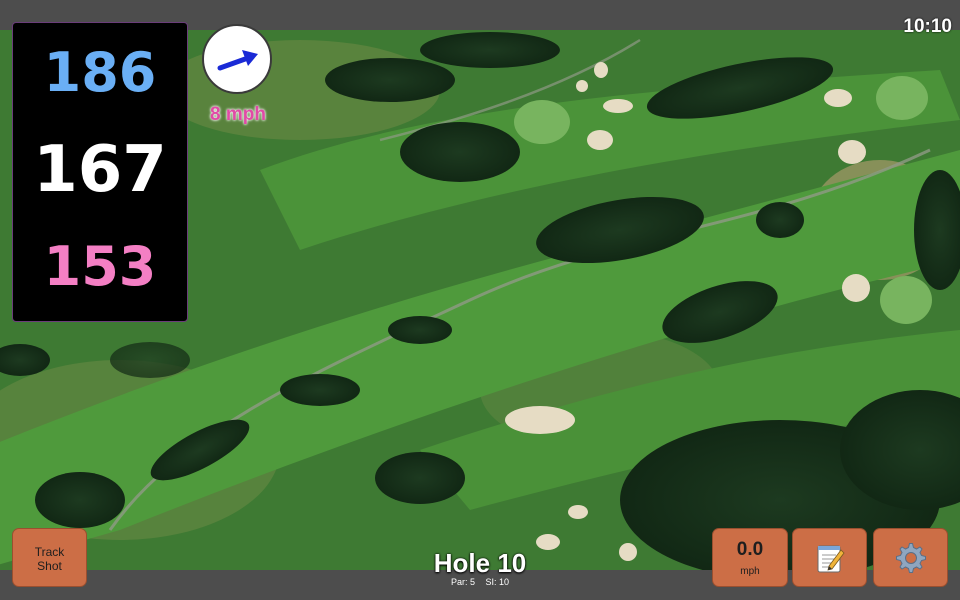  Describe the element at coordinates (100, 72) in the screenshot. I see `back-distance: 186` at that location.